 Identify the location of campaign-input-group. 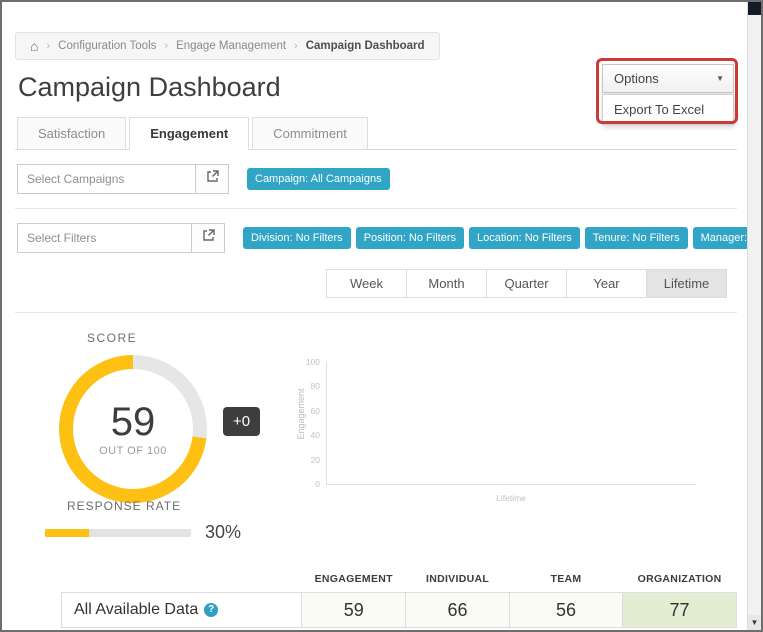
(123, 179).